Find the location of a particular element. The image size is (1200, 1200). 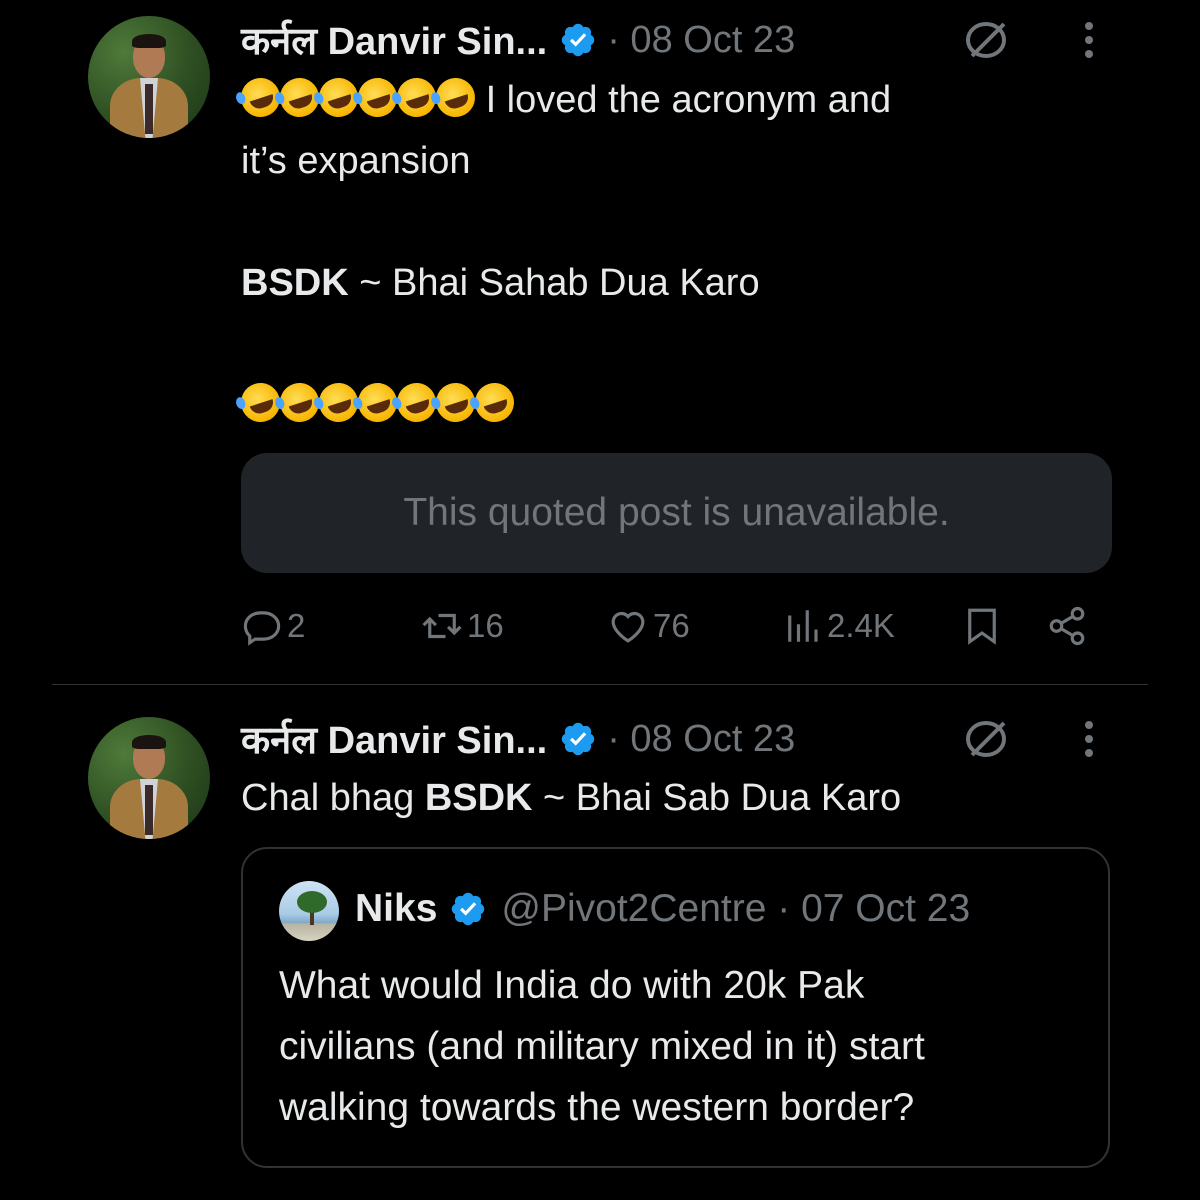

tweet-line-1-text: I loved the acronym and is located at coordinates (688, 100).